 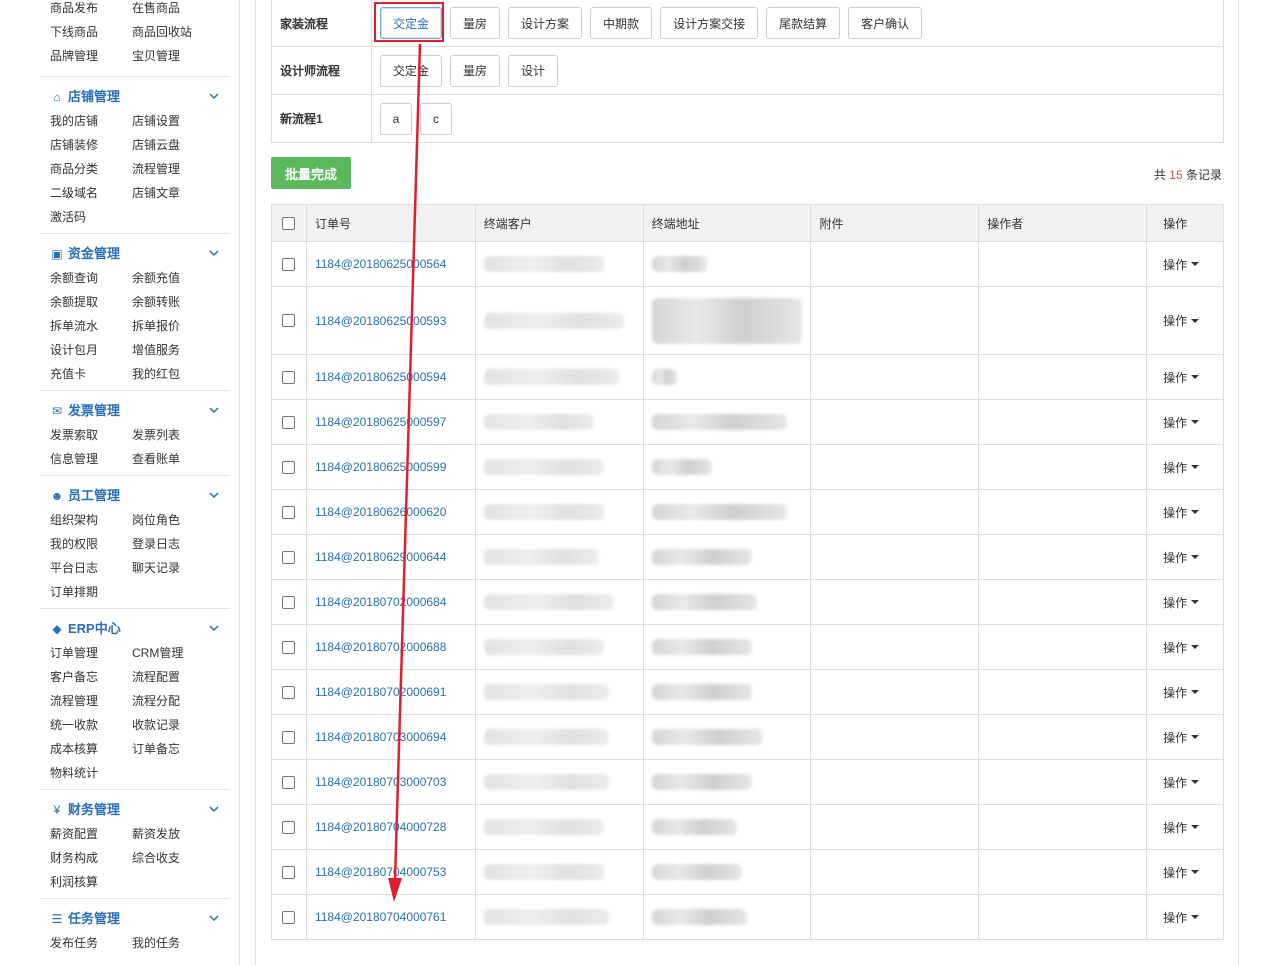 I want to click on sidebar-item: 流程分配, so click(x=182, y=701).